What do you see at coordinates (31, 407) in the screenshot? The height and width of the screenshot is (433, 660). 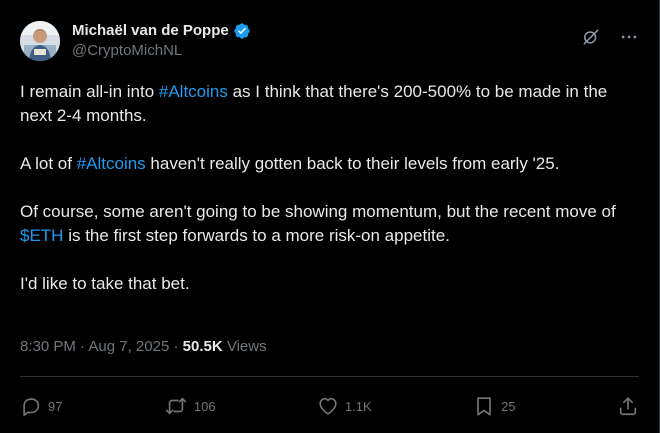 I see `reply-icon` at bounding box center [31, 407].